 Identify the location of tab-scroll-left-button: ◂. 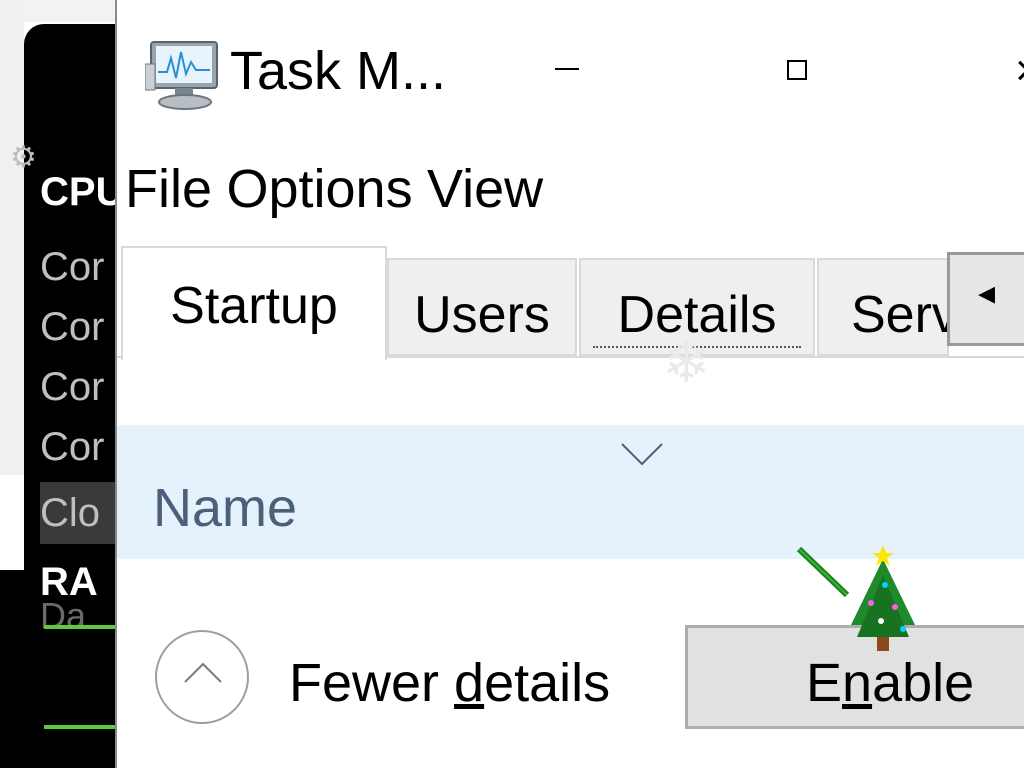
(985, 299).